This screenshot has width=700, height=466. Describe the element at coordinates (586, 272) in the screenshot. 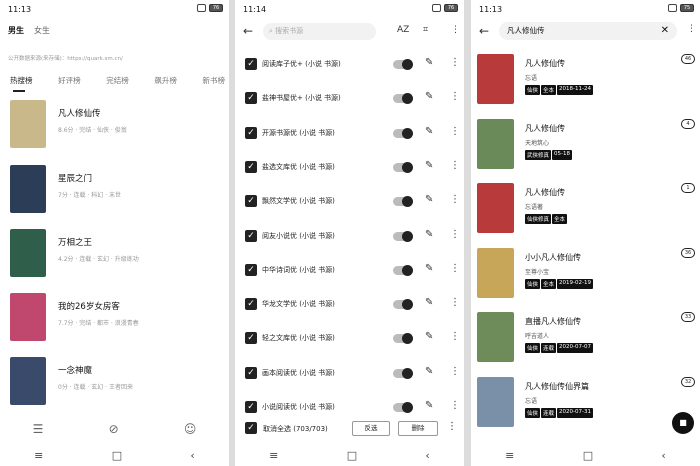

I see `result-item: 小小凡人修仙传 至尊小宝 仙侠 全本 2019-02-19 36` at that location.